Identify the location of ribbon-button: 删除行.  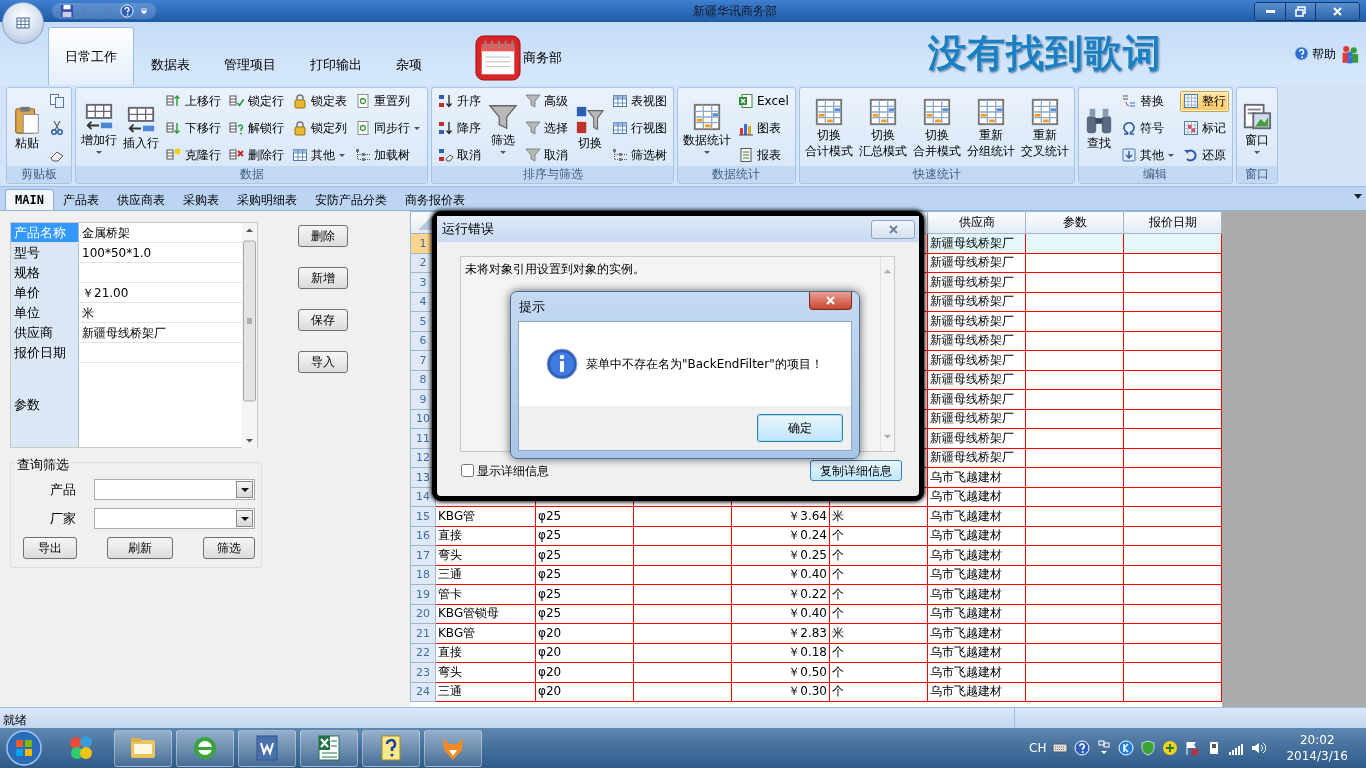
(256, 155).